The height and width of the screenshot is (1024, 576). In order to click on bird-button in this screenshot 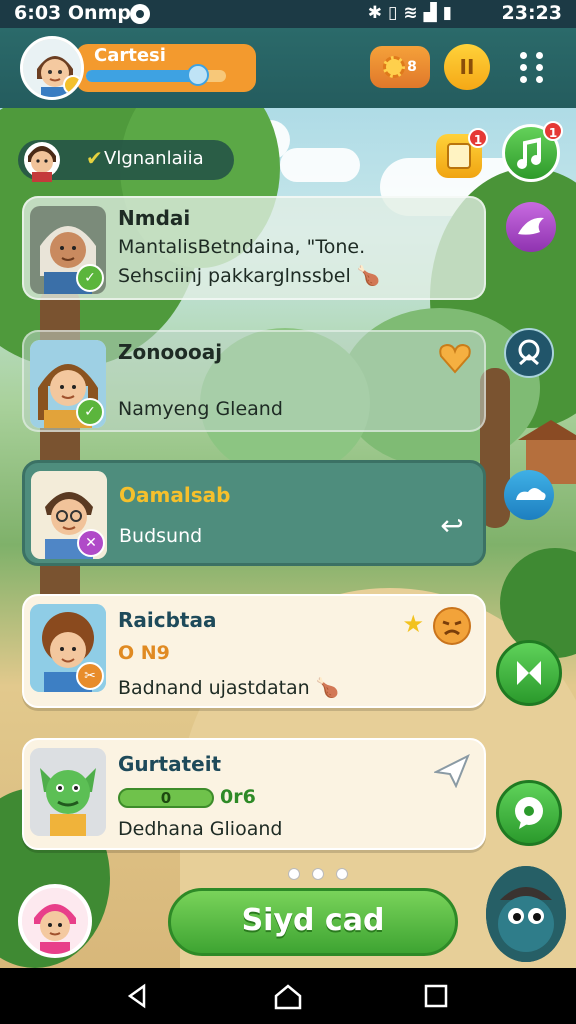, I will do `click(531, 227)`.